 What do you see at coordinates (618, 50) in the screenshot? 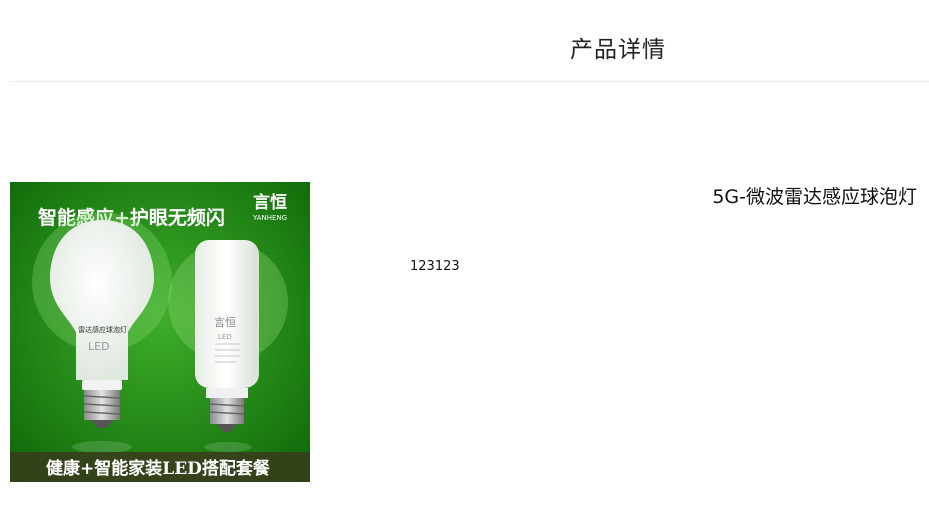
I see `page-title: 产品详情` at bounding box center [618, 50].